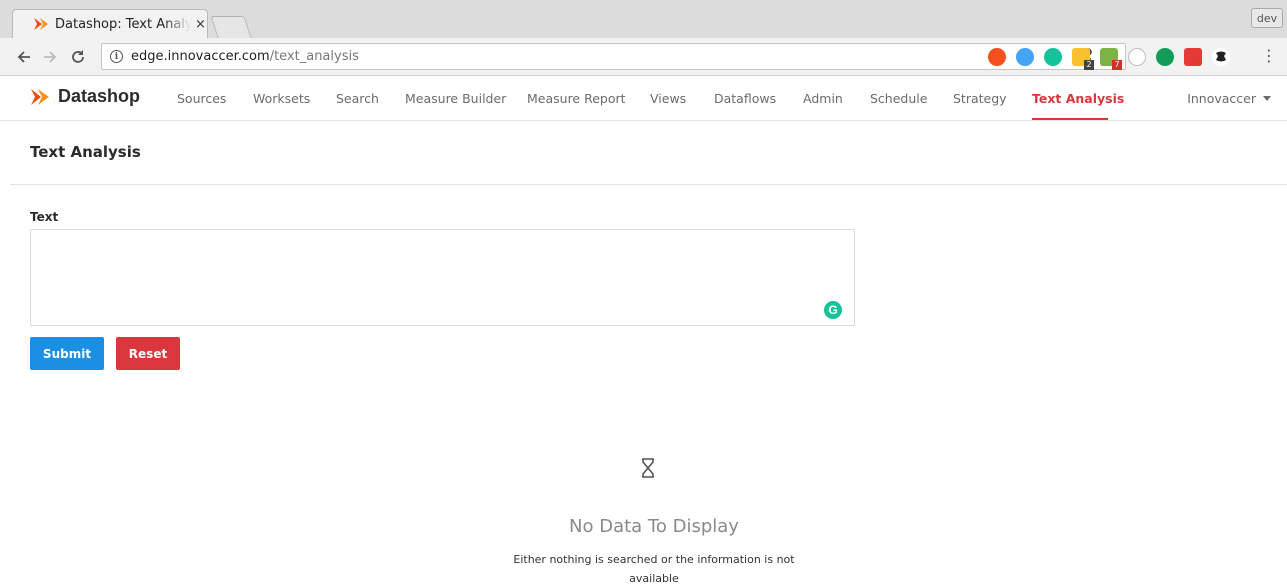 This screenshot has height=587, width=1287. I want to click on nav-item-measure-report: Measure Report, so click(576, 98).